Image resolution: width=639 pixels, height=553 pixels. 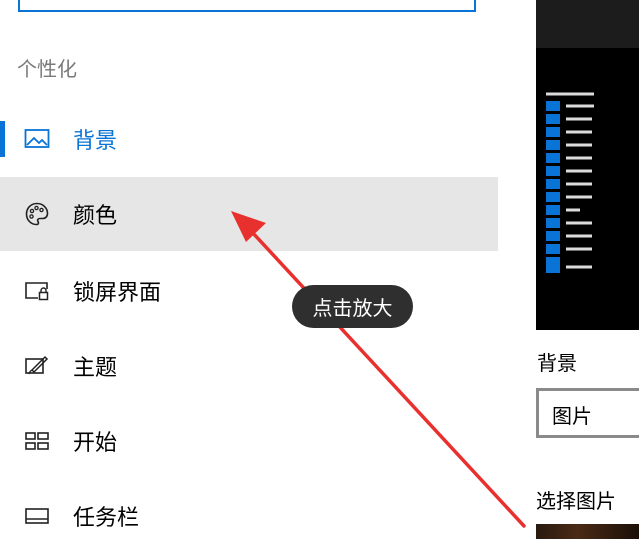 What do you see at coordinates (587, 24) in the screenshot?
I see `preview-header` at bounding box center [587, 24].